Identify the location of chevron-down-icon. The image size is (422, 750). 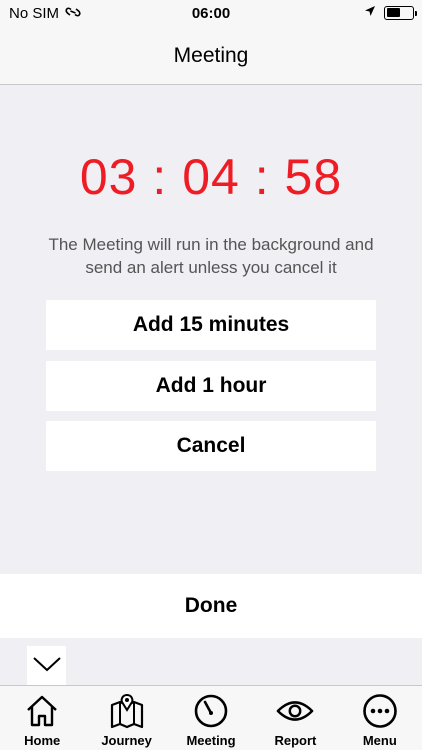
(47, 666).